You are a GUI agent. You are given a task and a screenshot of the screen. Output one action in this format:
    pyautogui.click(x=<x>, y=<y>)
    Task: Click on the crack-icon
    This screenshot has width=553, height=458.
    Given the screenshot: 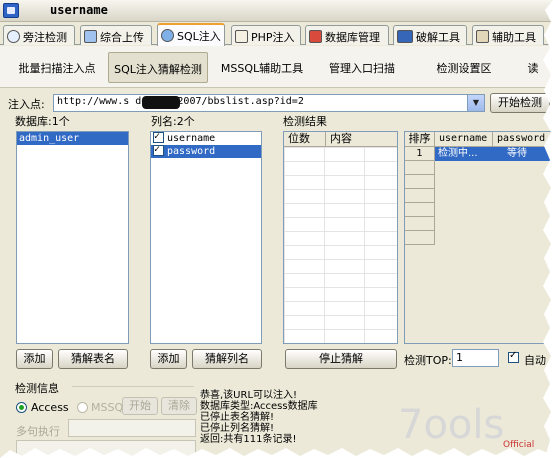 What is the action you would take?
    pyautogui.click(x=405, y=36)
    